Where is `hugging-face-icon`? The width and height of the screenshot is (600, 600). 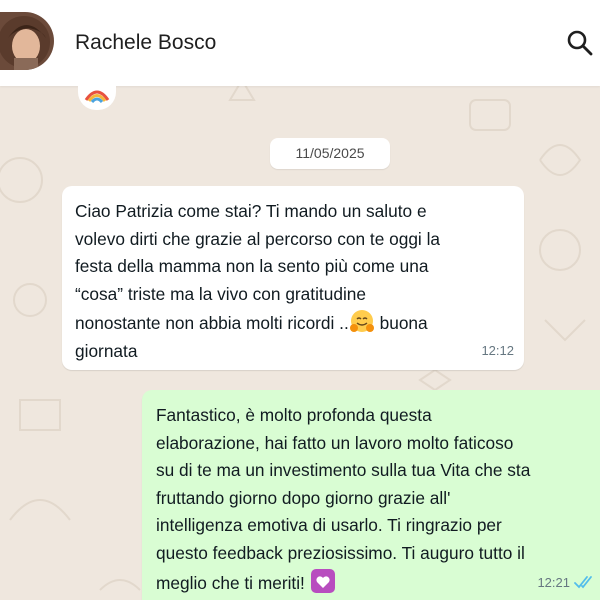 hugging-face-icon is located at coordinates (361, 321).